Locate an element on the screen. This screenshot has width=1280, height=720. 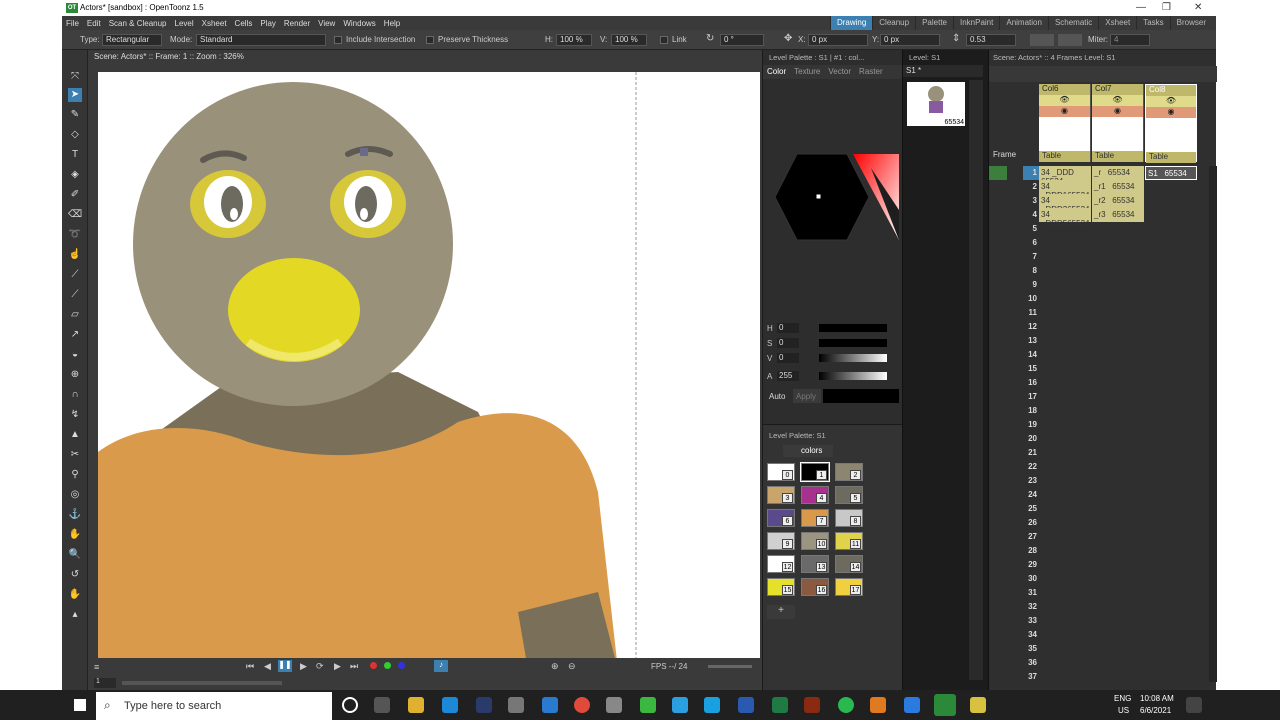
xsheet-cell: 34 _DDD165534 is located at coordinates (1065, 190).